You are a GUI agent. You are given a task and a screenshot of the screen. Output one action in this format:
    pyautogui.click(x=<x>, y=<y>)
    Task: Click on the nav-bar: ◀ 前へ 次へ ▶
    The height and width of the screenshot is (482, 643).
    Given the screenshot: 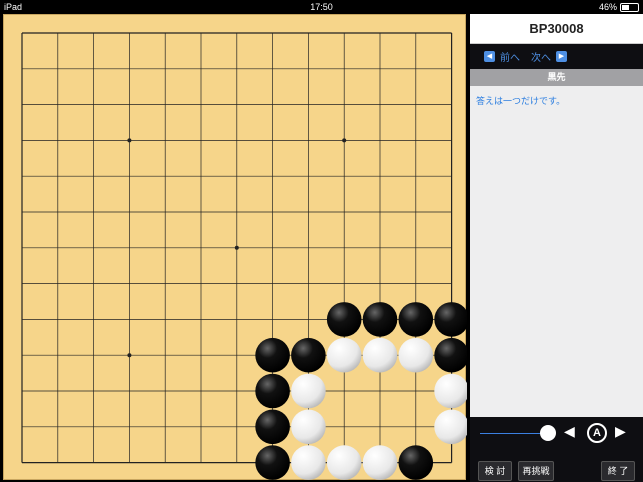 What is the action you would take?
    pyautogui.click(x=556, y=56)
    